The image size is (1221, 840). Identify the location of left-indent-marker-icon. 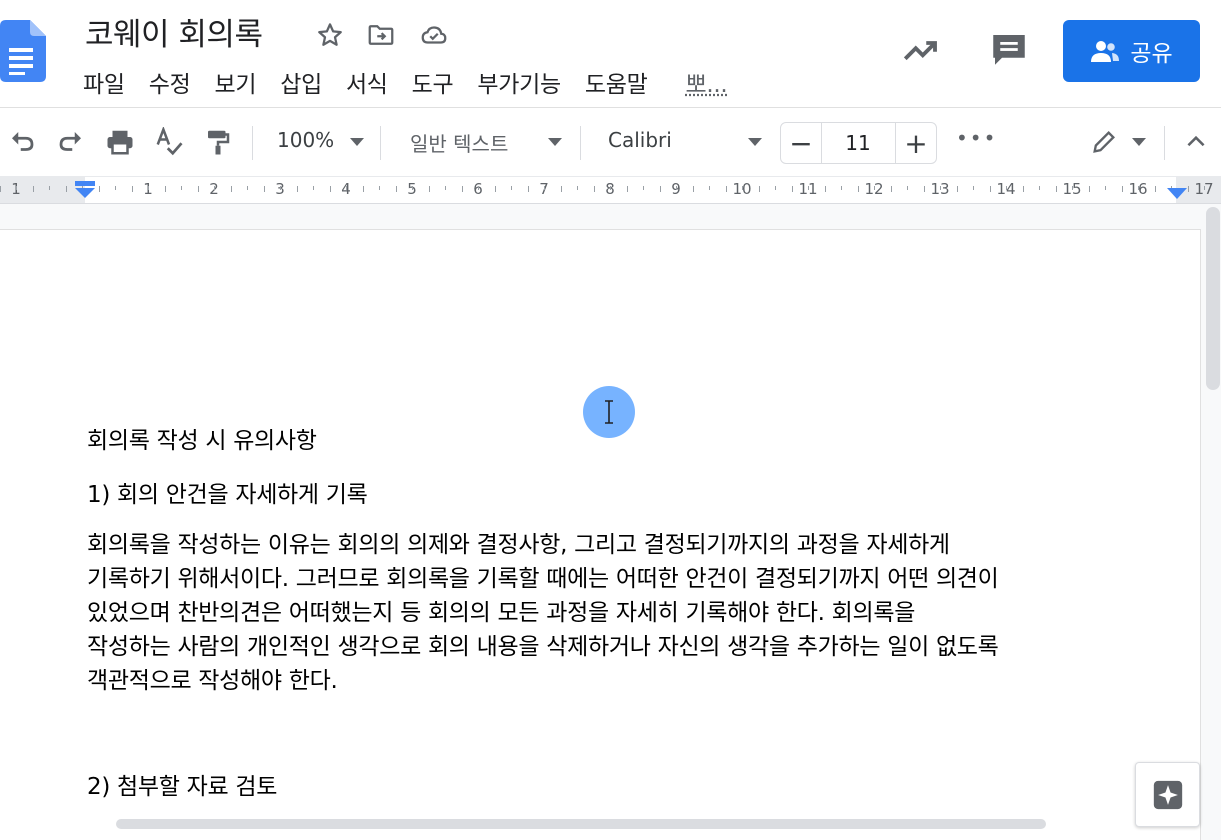
(85, 191).